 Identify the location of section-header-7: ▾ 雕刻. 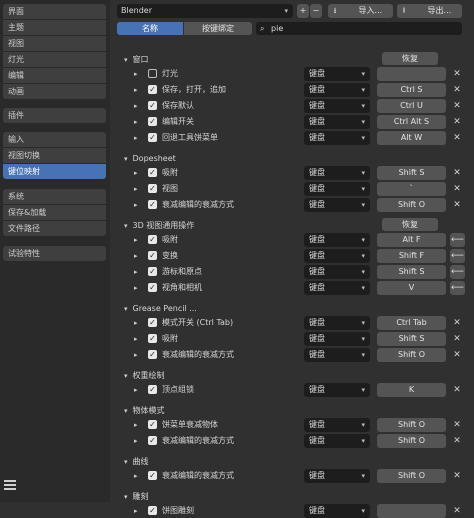
(209, 497).